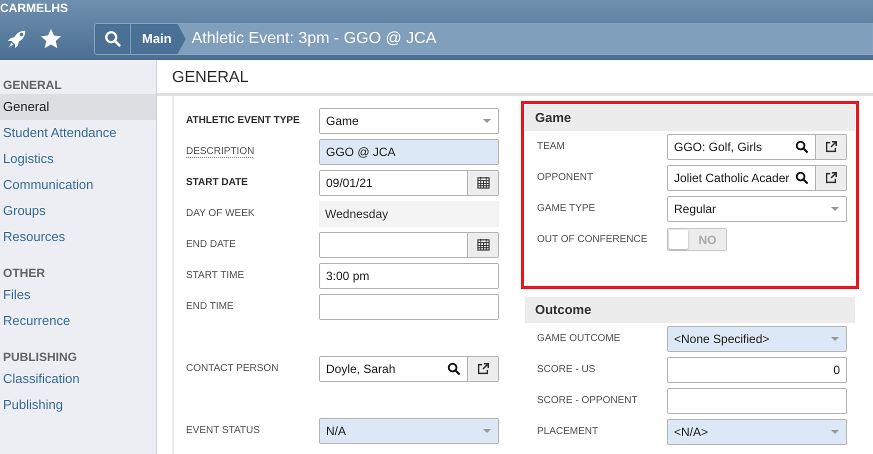  What do you see at coordinates (592, 240) in the screenshot?
I see `field-label: OUT OF CONFERENCE` at bounding box center [592, 240].